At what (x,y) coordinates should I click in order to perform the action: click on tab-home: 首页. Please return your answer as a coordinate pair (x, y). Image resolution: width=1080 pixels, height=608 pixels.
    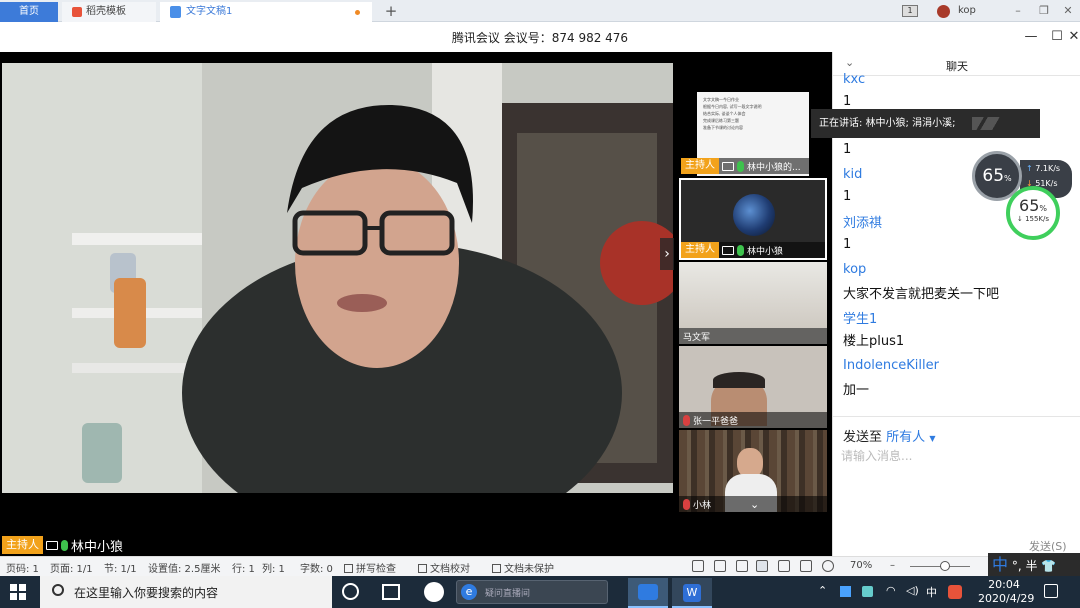
    Looking at the image, I should click on (29, 12).